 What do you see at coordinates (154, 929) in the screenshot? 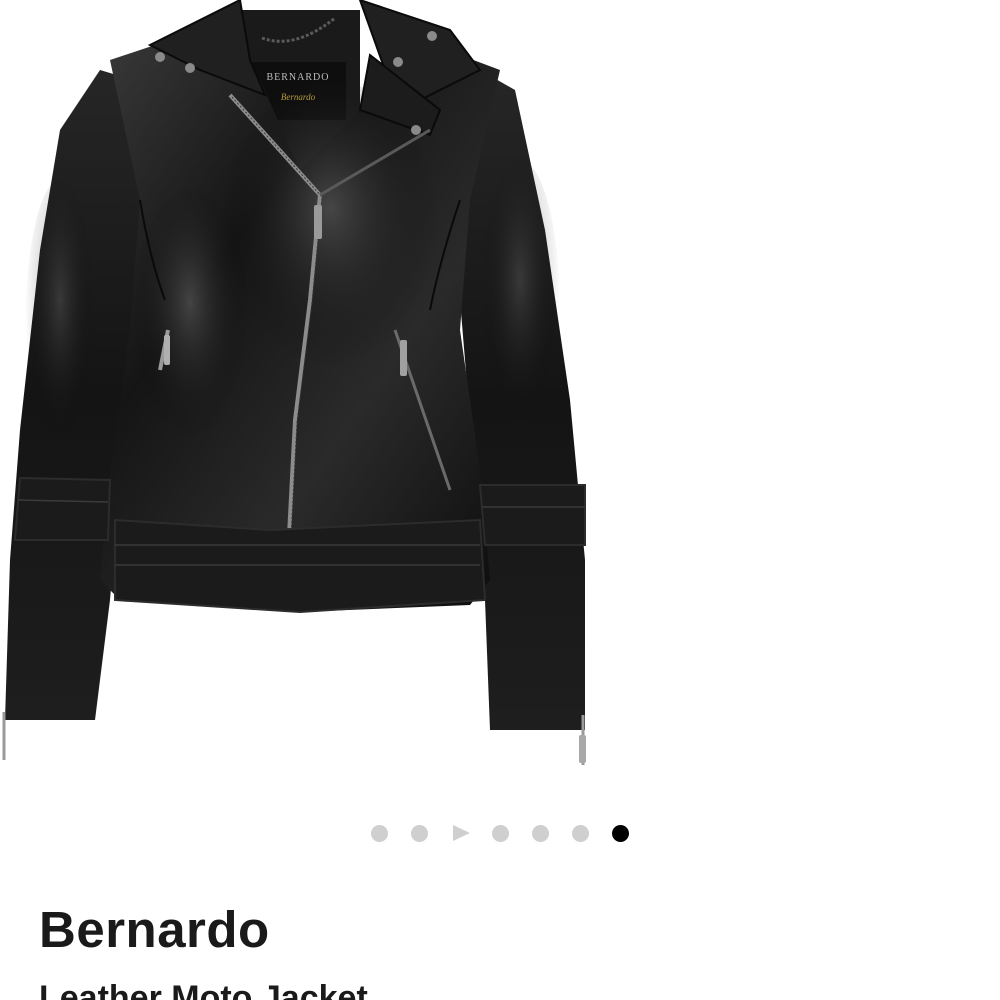
I see `product-brand: Bernardo` at bounding box center [154, 929].